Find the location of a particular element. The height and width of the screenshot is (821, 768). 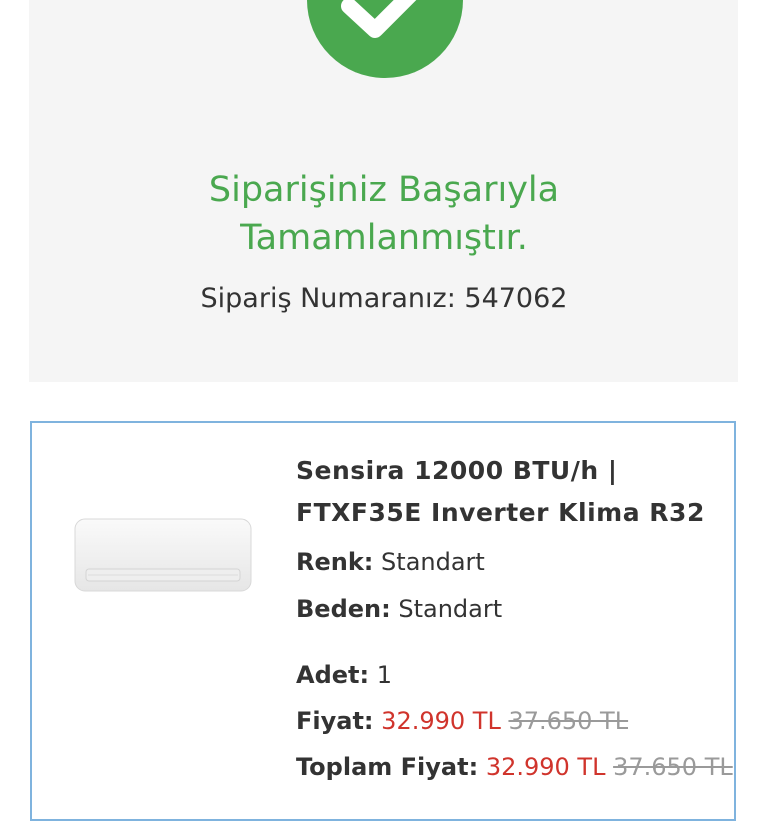

product-name: Sensira 12000 BTU/h | is located at coordinates (456, 471).